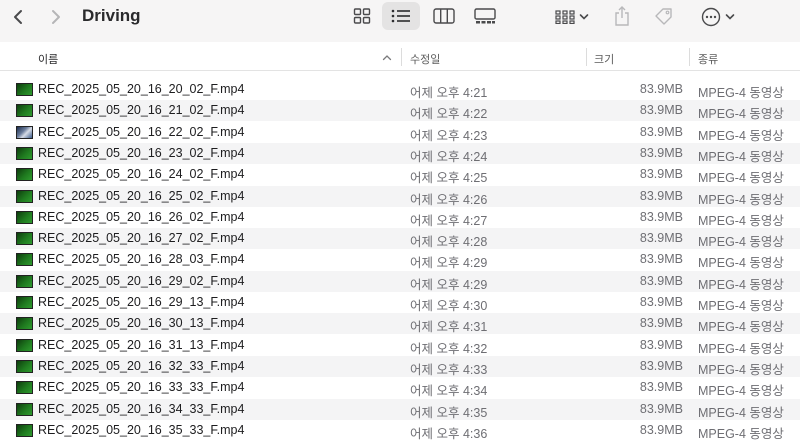  Describe the element at coordinates (572, 17) in the screenshot. I see `group-by-button` at that location.